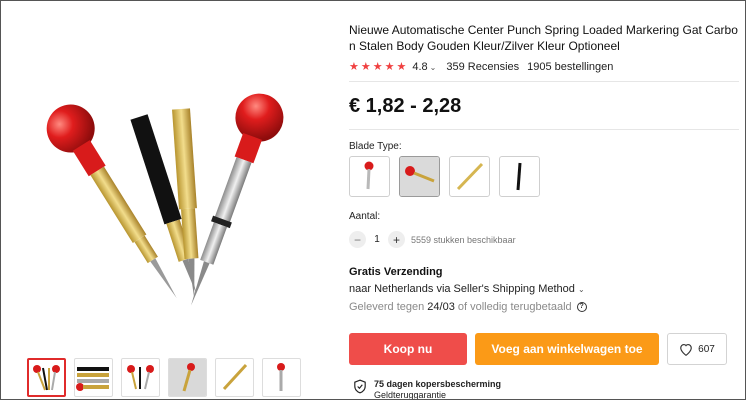 This screenshot has width=746, height=400. I want to click on price: € 1,82 - 2,28, so click(405, 106).